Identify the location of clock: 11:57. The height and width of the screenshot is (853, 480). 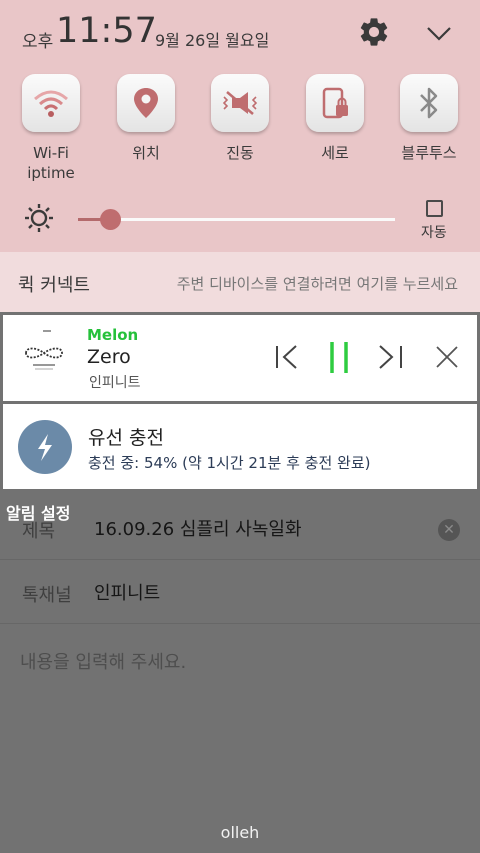
(106, 31).